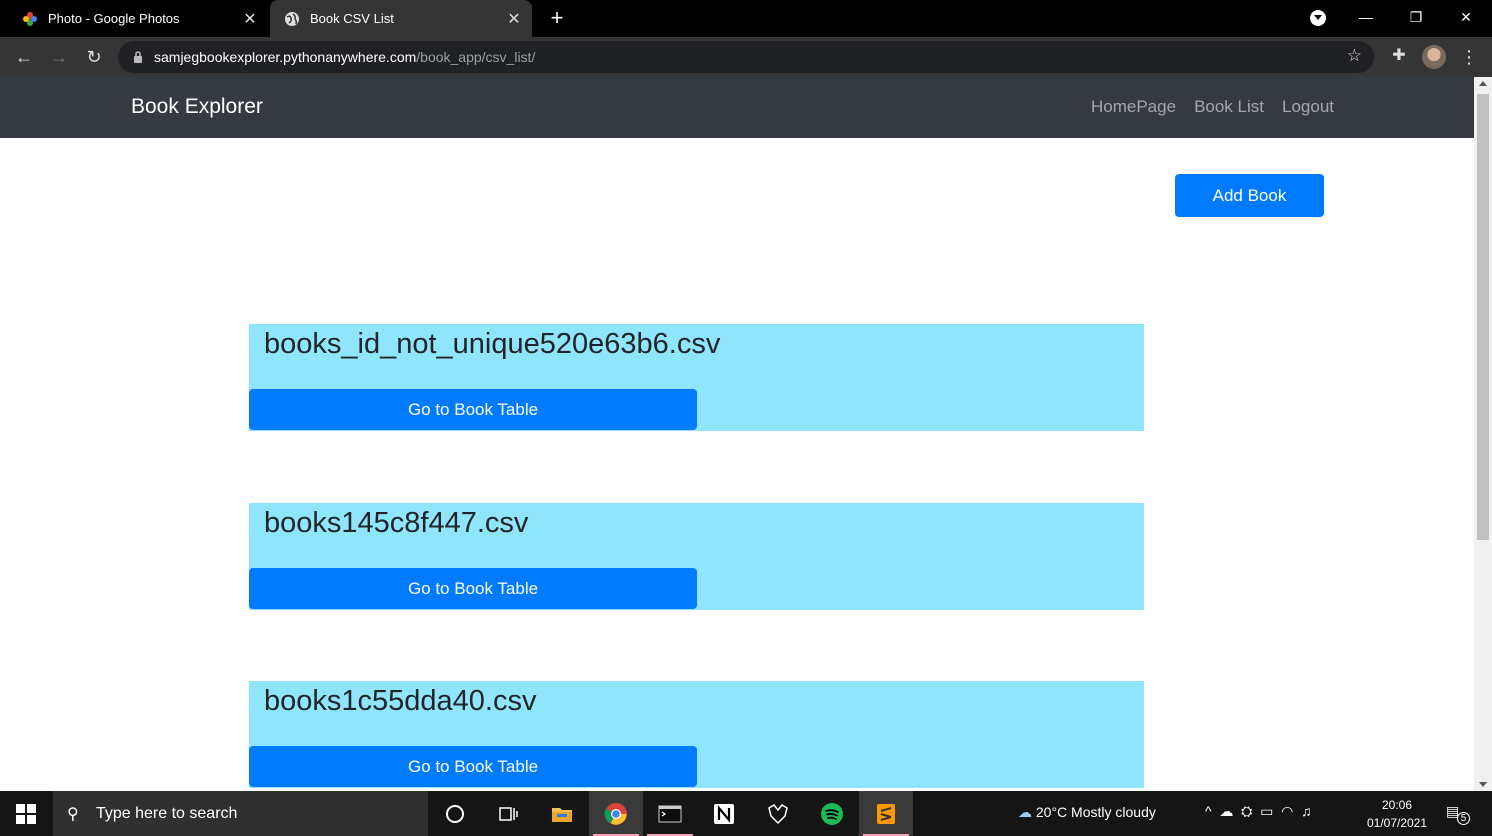 The height and width of the screenshot is (836, 1492). What do you see at coordinates (1354, 56) in the screenshot?
I see `bookmark-star-icon: ☆` at bounding box center [1354, 56].